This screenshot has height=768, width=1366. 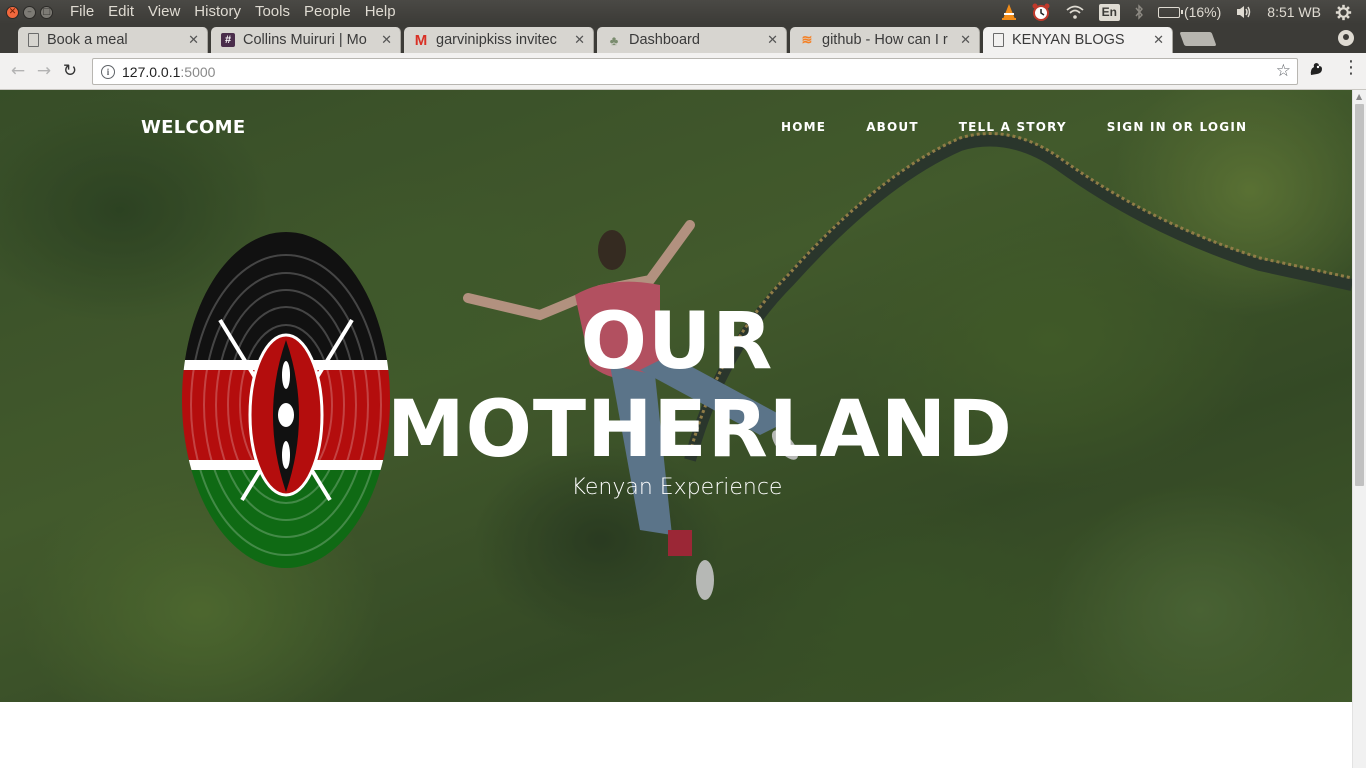 I want to click on new-tab-button, so click(x=1198, y=39).